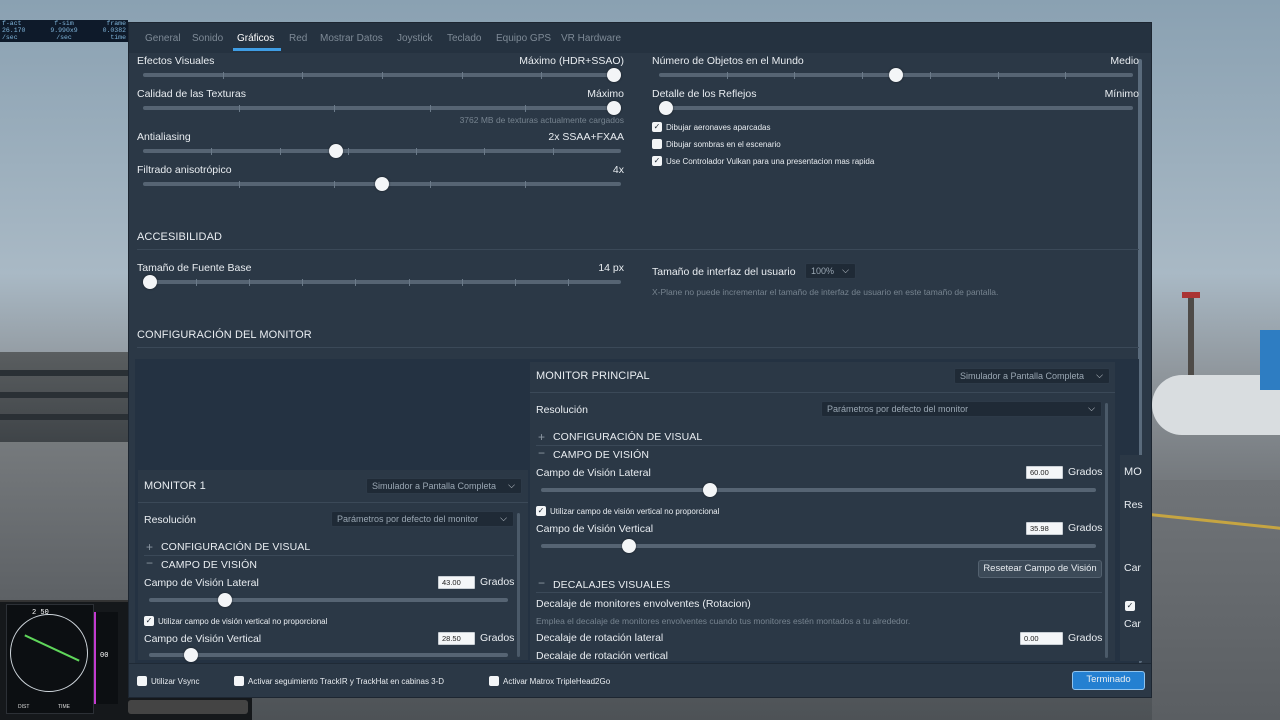 The width and height of the screenshot is (1280, 720). I want to click on texture-quality-value: Máximo, so click(605, 94).